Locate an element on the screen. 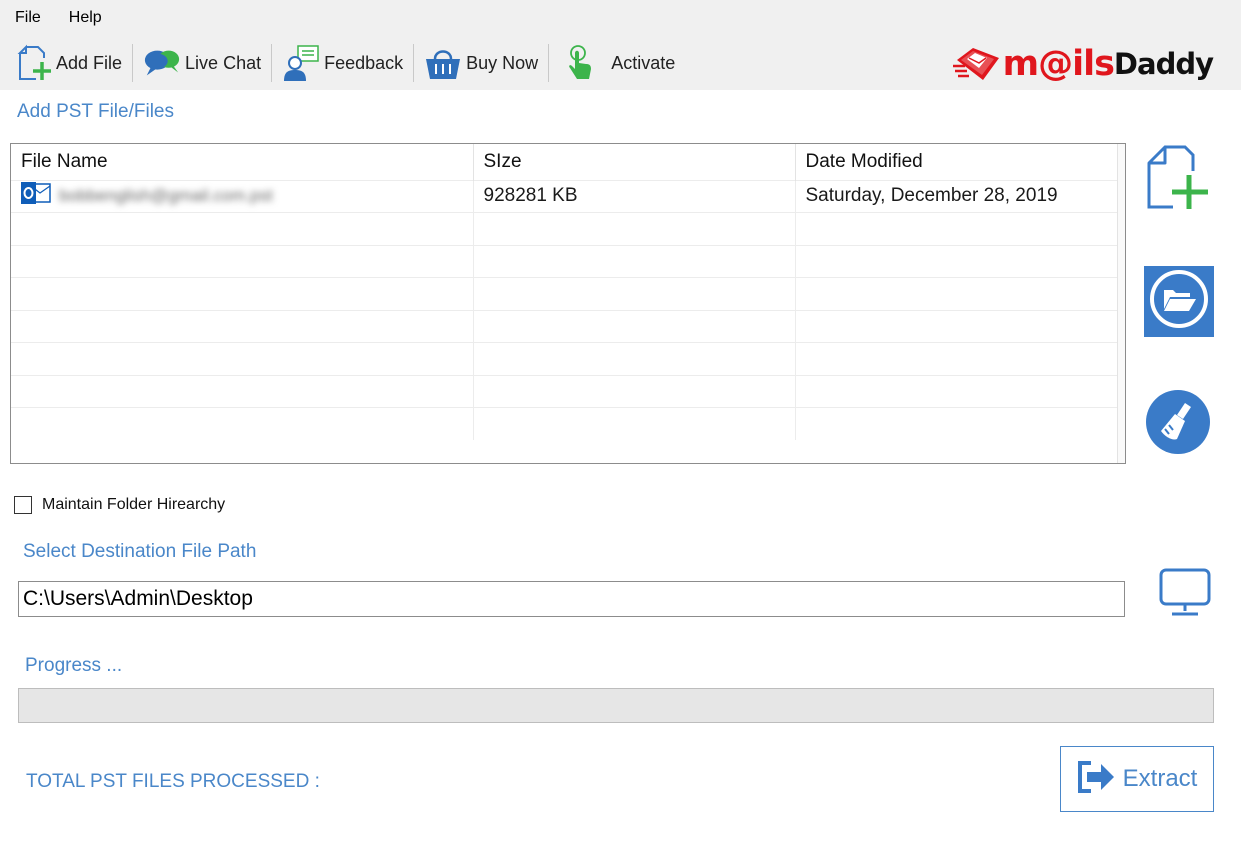 Image resolution: width=1241 pixels, height=857 pixels. open-folder-icon is located at coordinates (1179, 301).